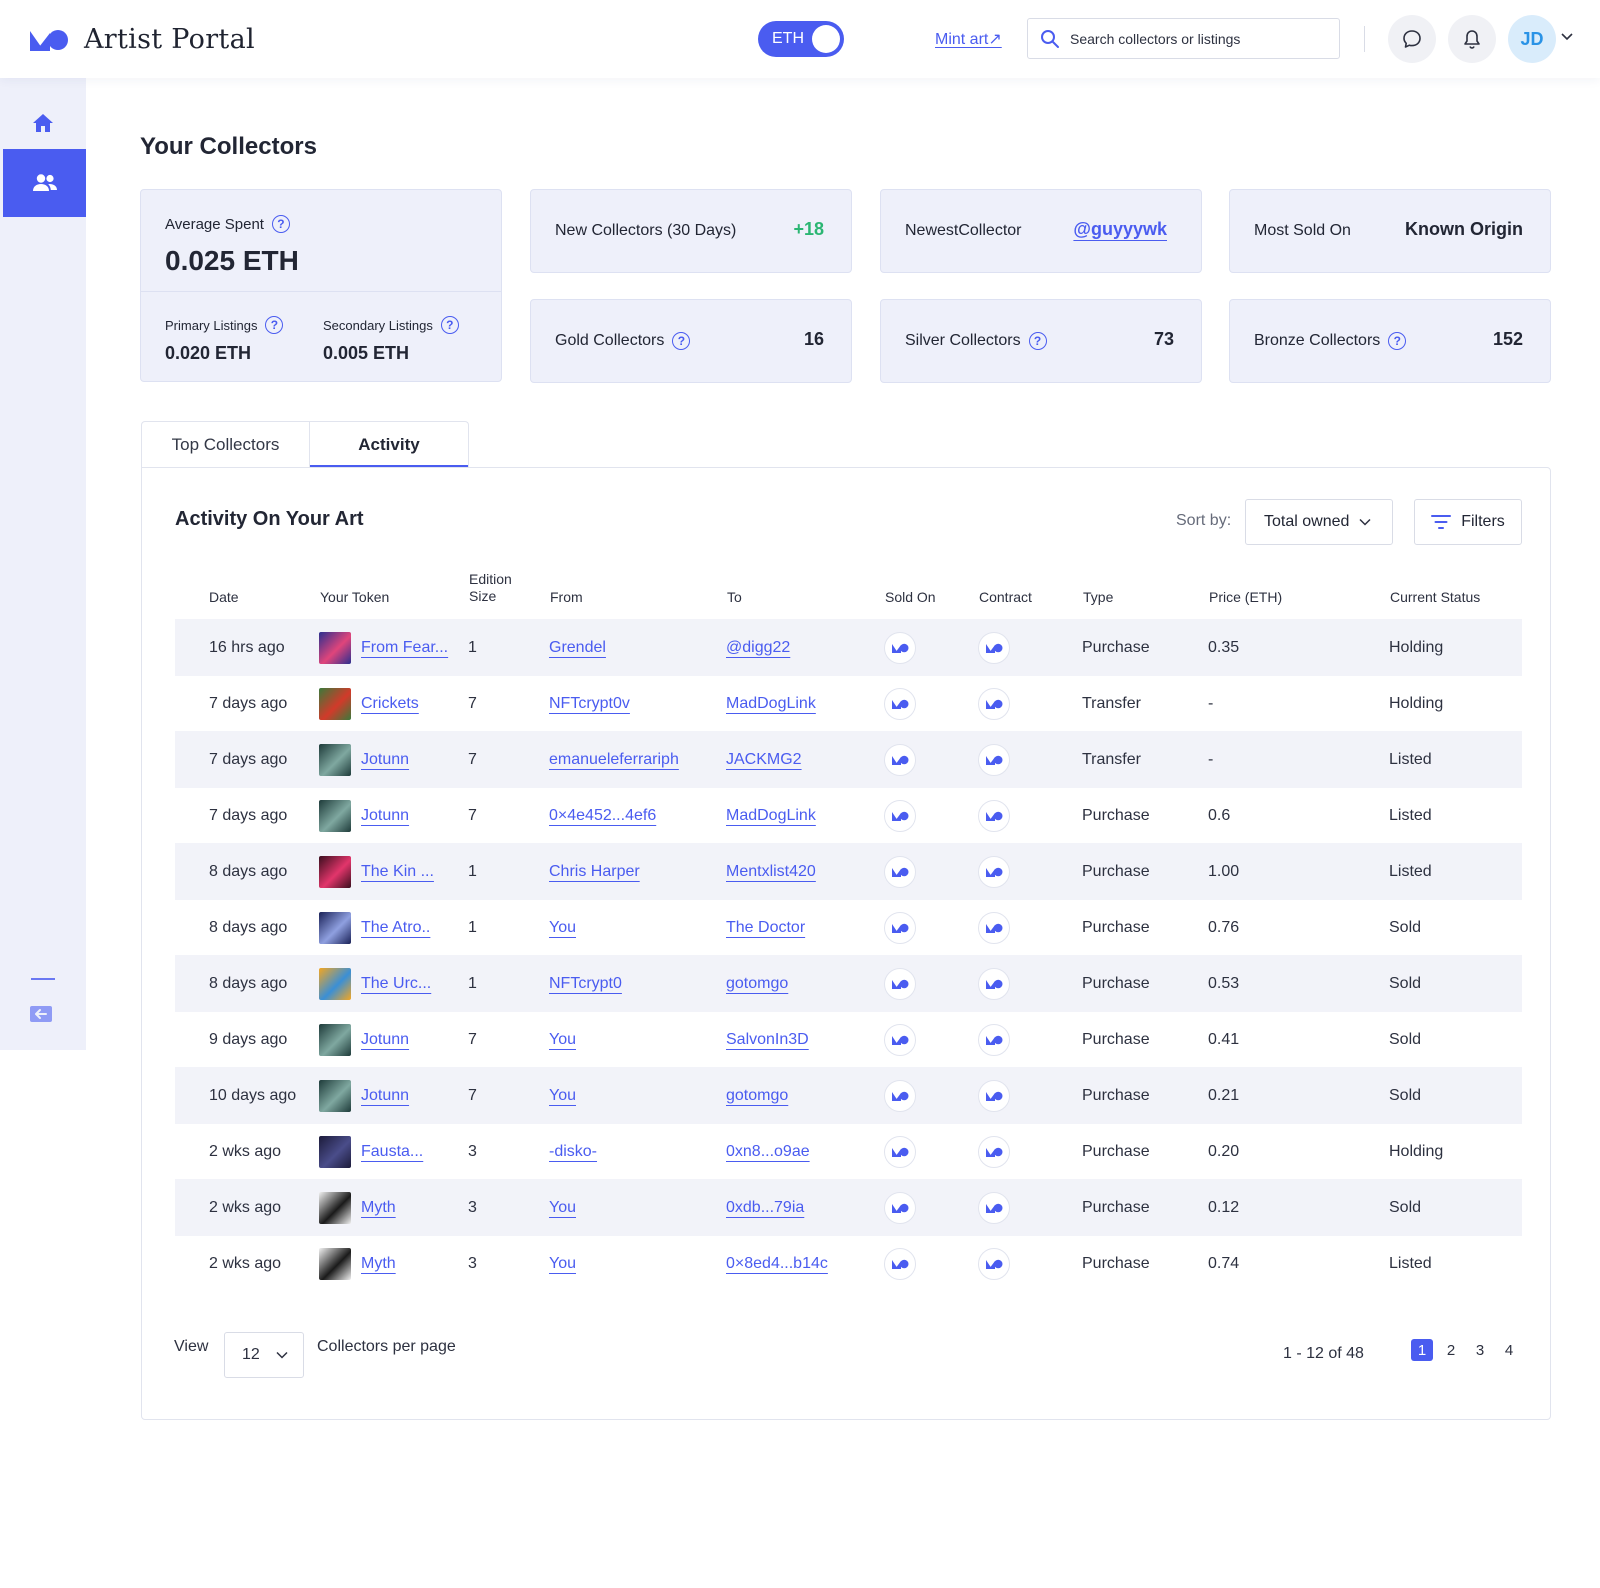  What do you see at coordinates (1480, 1350) in the screenshot?
I see `page-button: 3` at bounding box center [1480, 1350].